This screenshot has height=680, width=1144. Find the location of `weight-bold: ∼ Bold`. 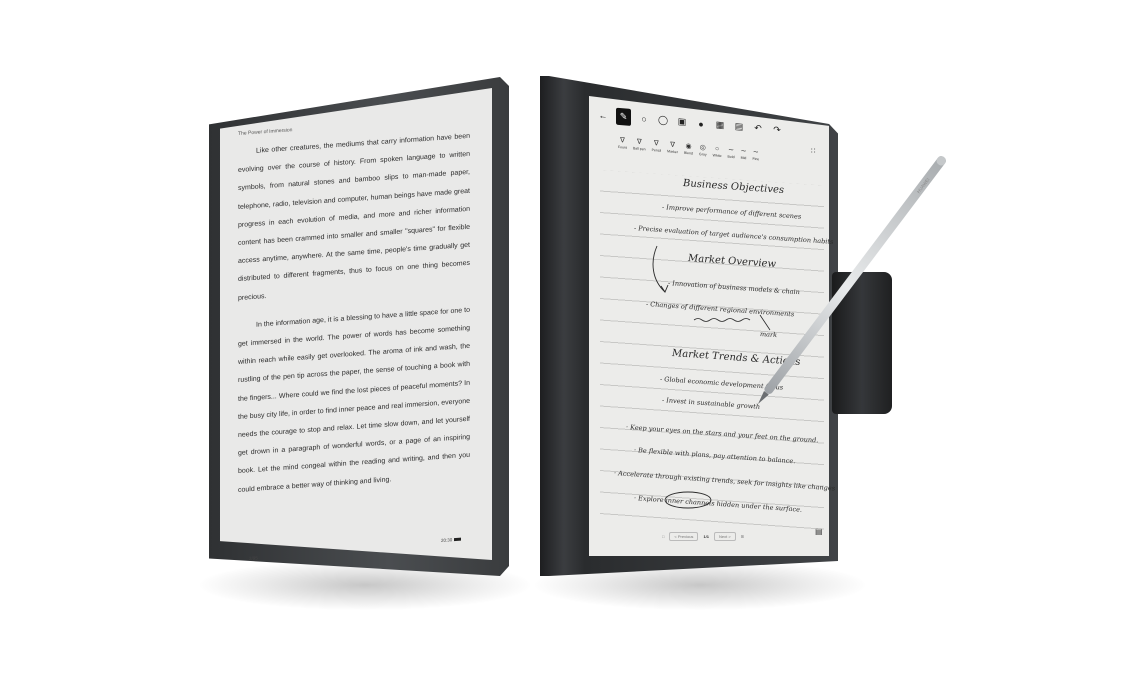

weight-bold: ∼ Bold is located at coordinates (731, 153).